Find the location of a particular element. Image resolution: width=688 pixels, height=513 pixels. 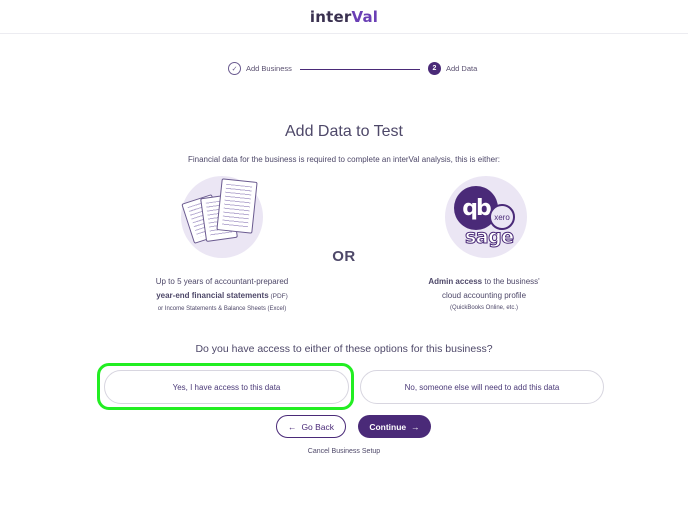

accounting-software-logos-icon: qb xero sage is located at coordinates (486, 217).